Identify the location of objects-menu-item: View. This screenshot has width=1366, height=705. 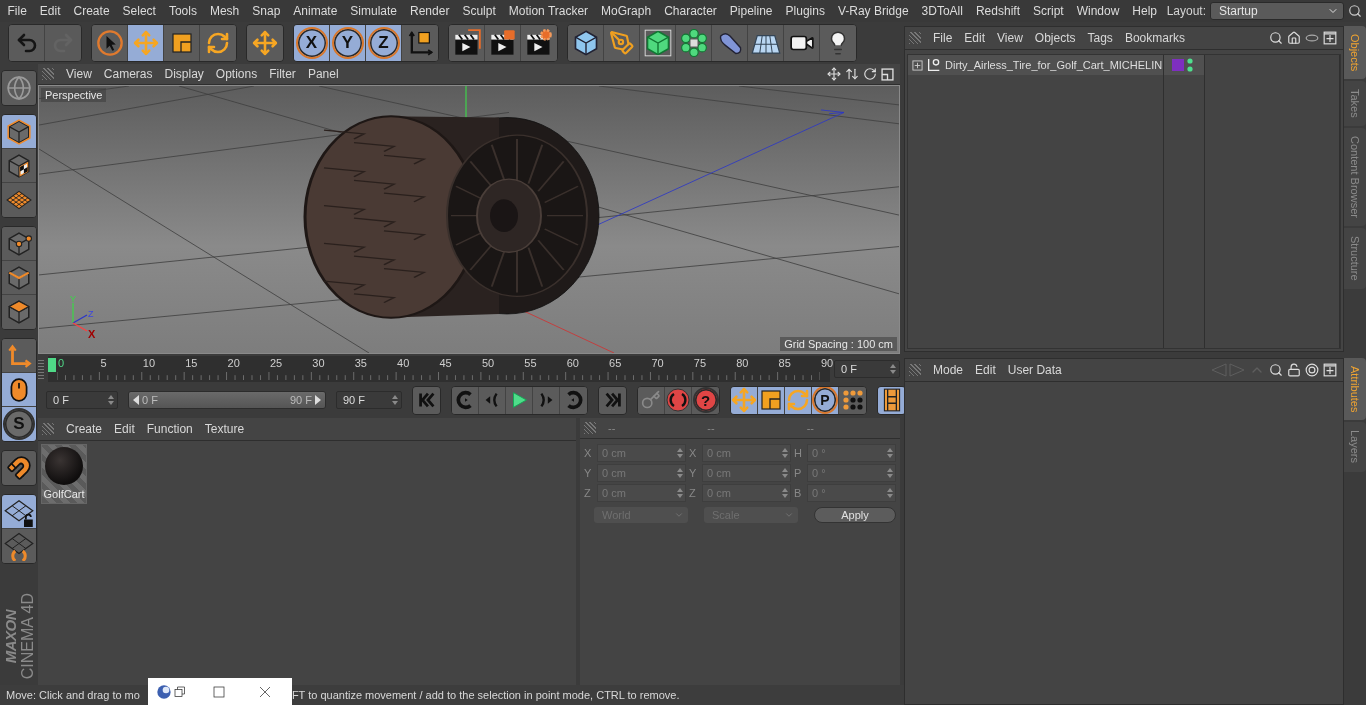
(1010, 38).